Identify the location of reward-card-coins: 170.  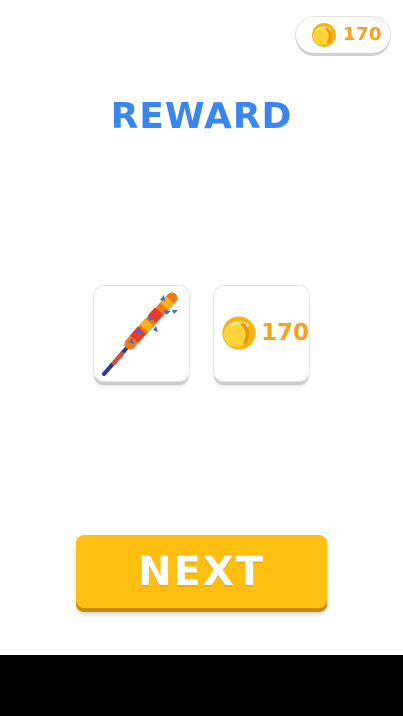
(261, 333).